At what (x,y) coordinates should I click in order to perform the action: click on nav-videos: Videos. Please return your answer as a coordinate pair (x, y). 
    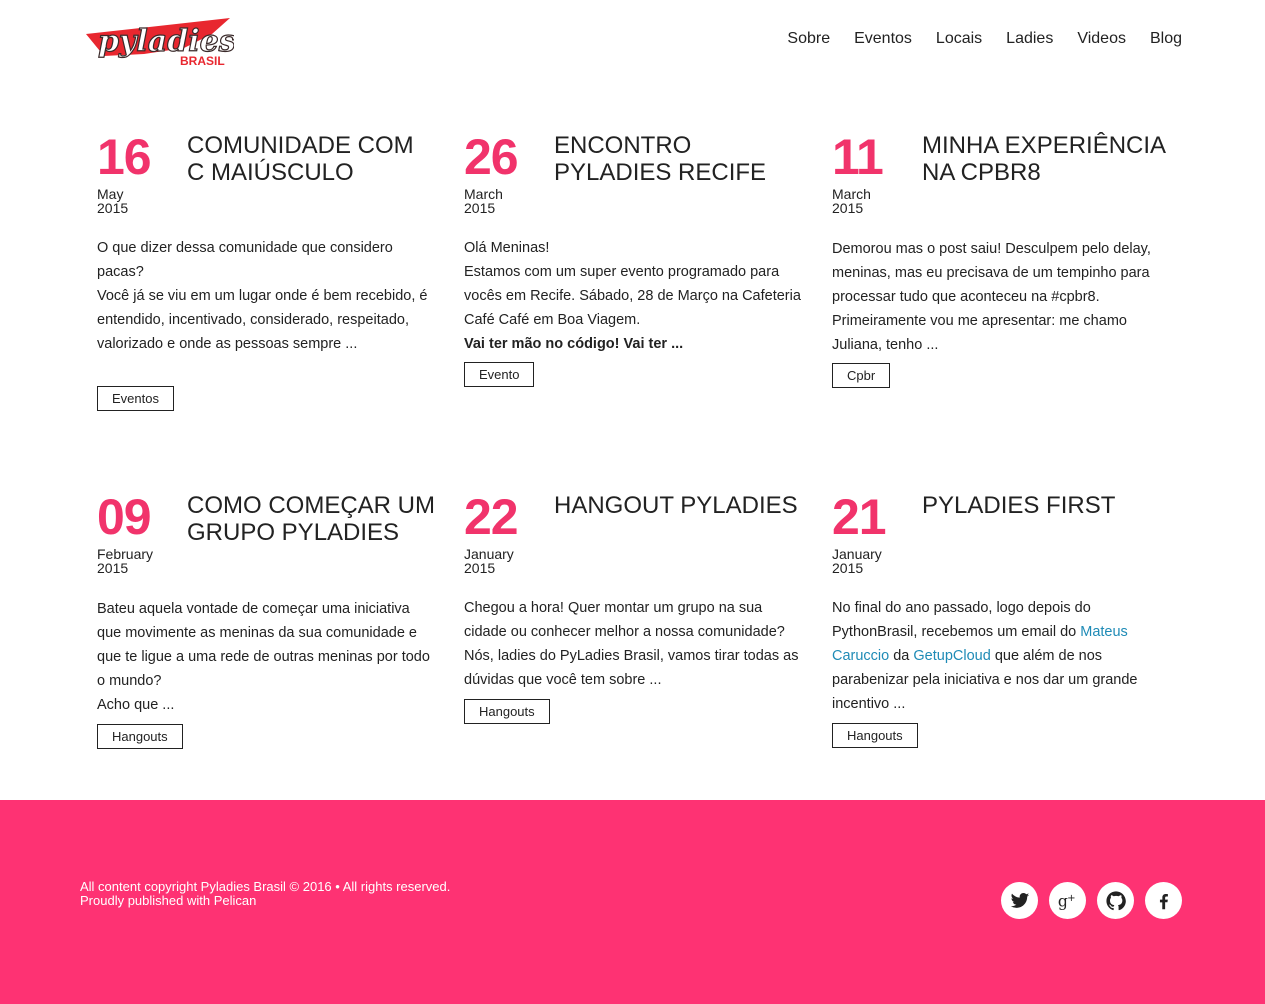
    Looking at the image, I should click on (1101, 39).